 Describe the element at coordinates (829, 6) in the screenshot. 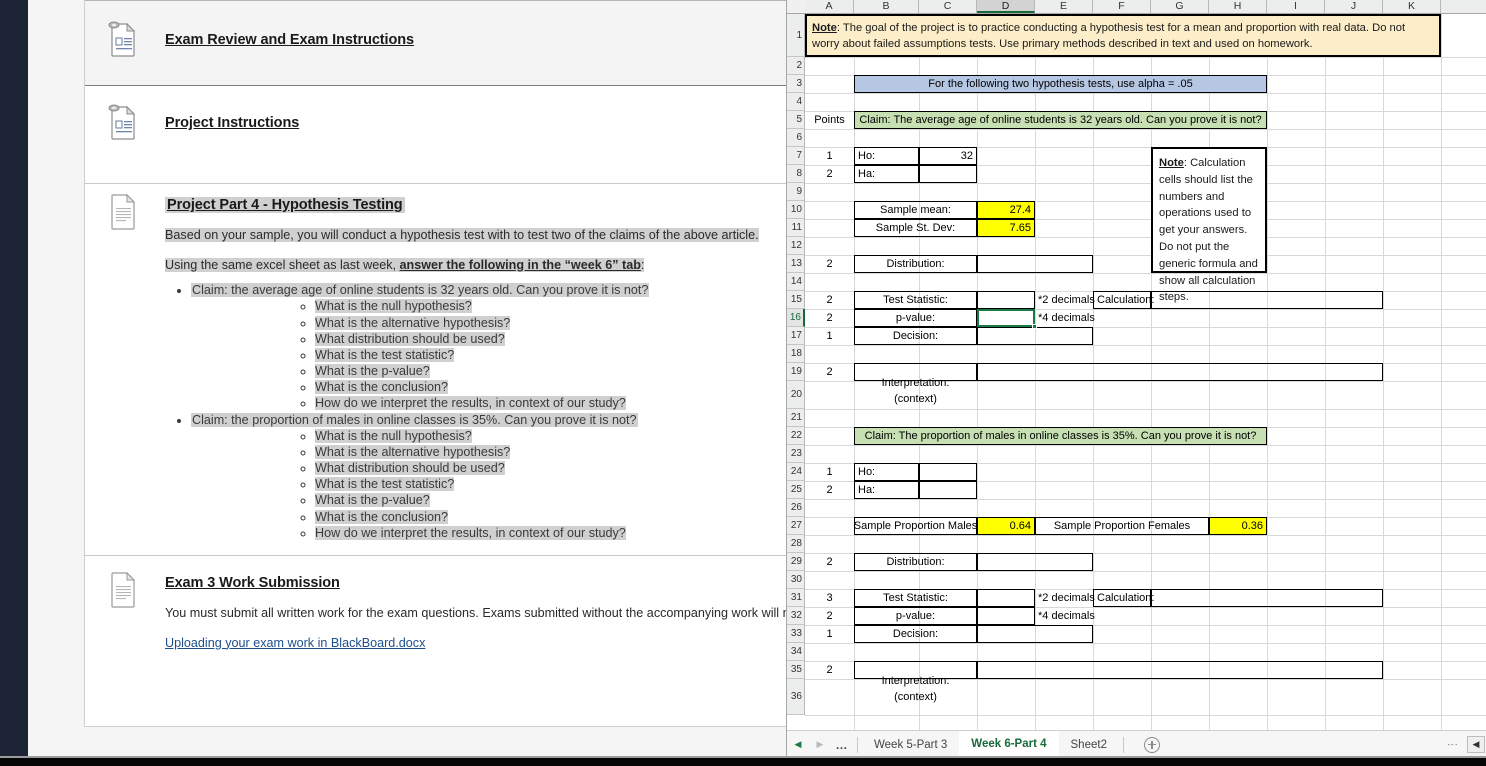

I see `column-header-A: A` at that location.